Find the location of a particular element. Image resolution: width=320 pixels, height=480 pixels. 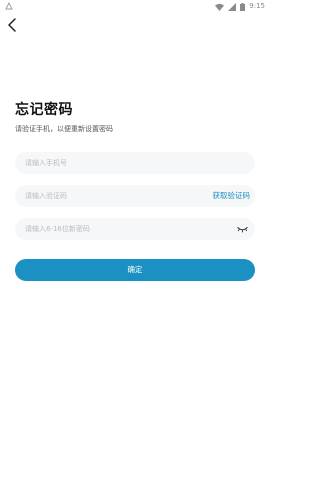

chevron-left-icon is located at coordinates (12, 26).